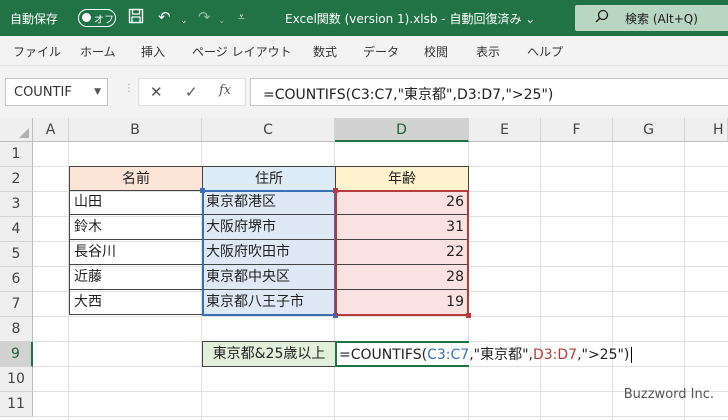  What do you see at coordinates (402, 252) in the screenshot?
I see `cell-age: 22` at bounding box center [402, 252].